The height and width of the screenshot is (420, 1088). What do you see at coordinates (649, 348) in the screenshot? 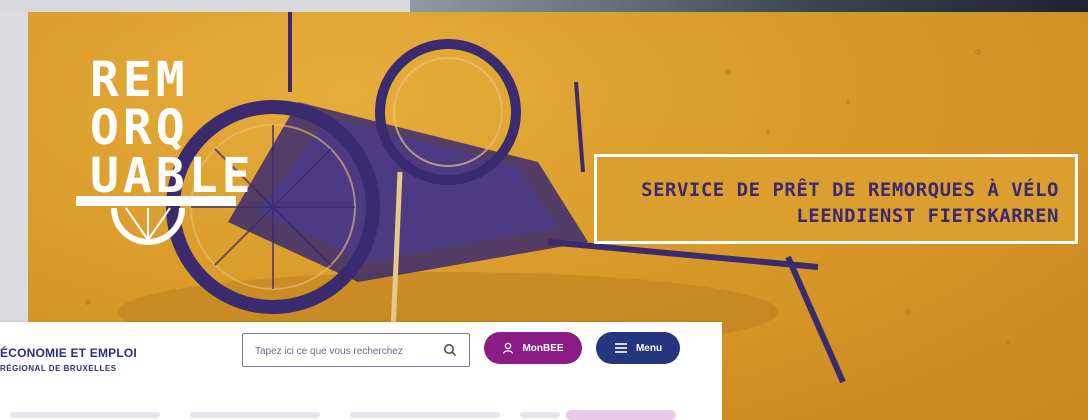
I see `menu-label: Menu` at bounding box center [649, 348].